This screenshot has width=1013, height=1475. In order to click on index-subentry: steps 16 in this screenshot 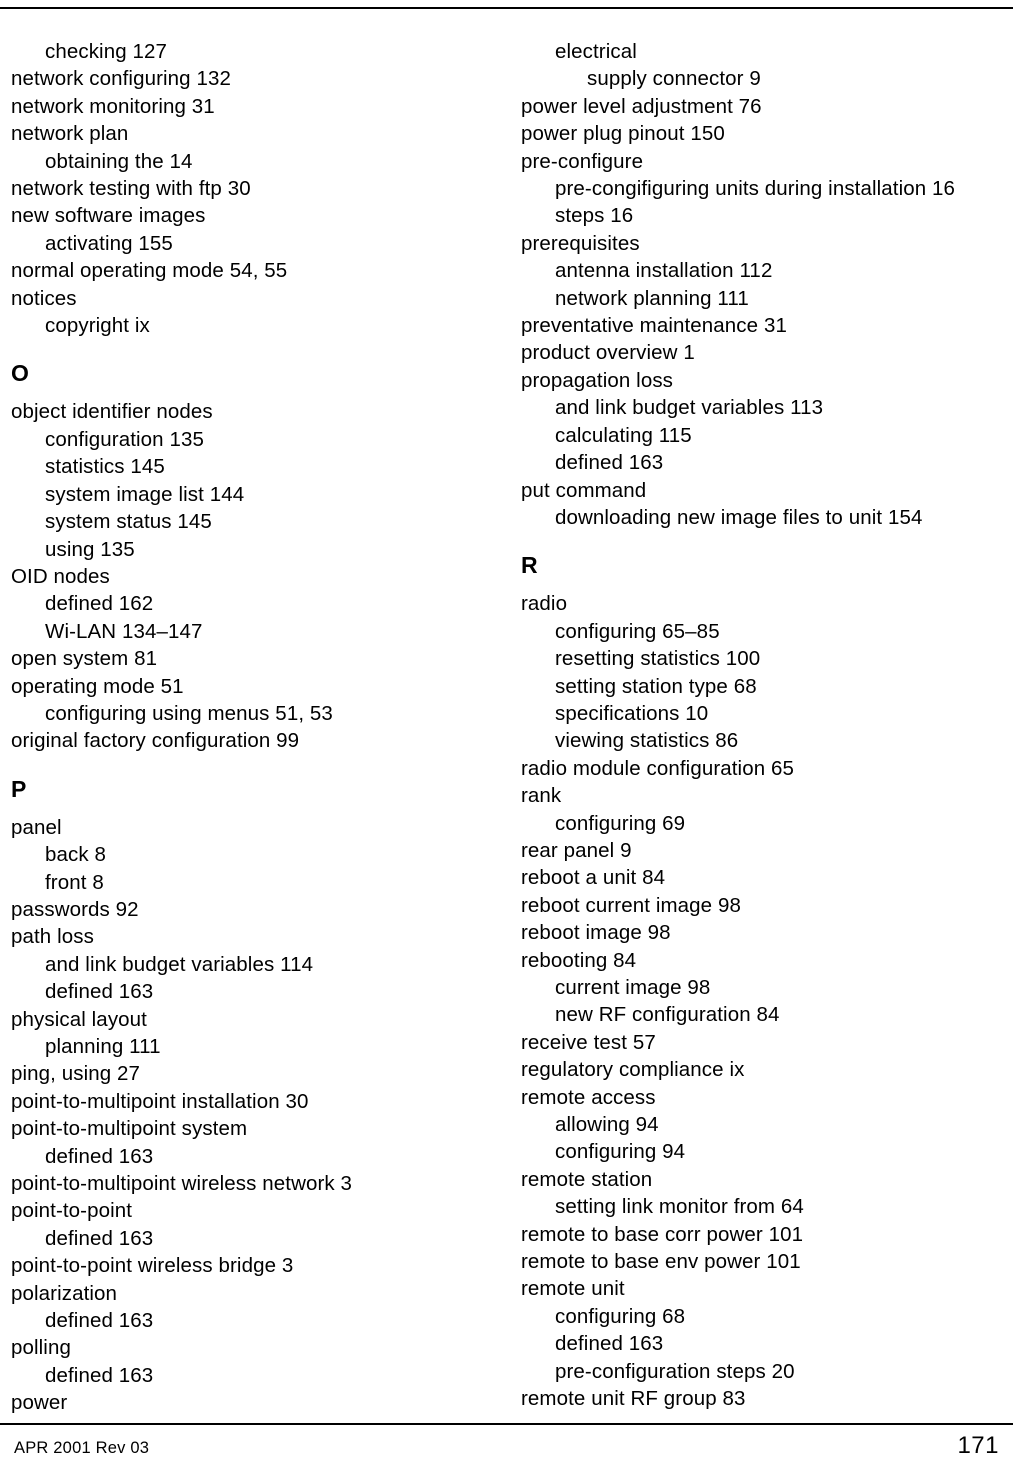, I will do `click(594, 216)`.